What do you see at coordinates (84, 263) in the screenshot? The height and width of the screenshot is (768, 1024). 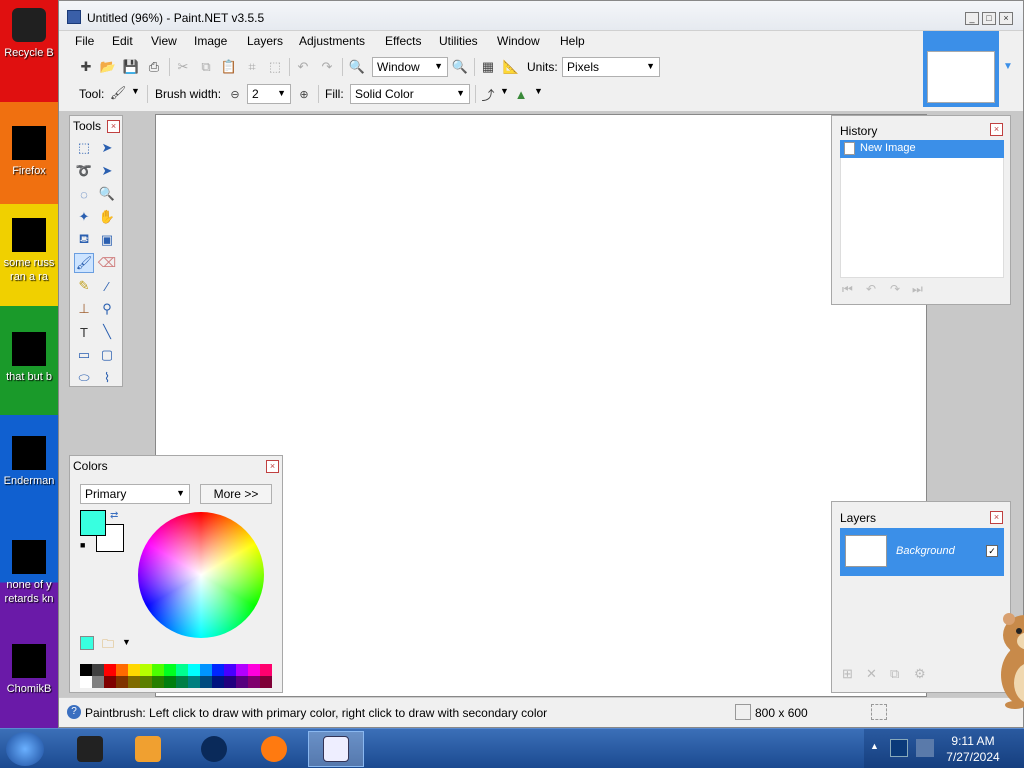 I see `paintbrush-tool-icon: 🖌` at bounding box center [84, 263].